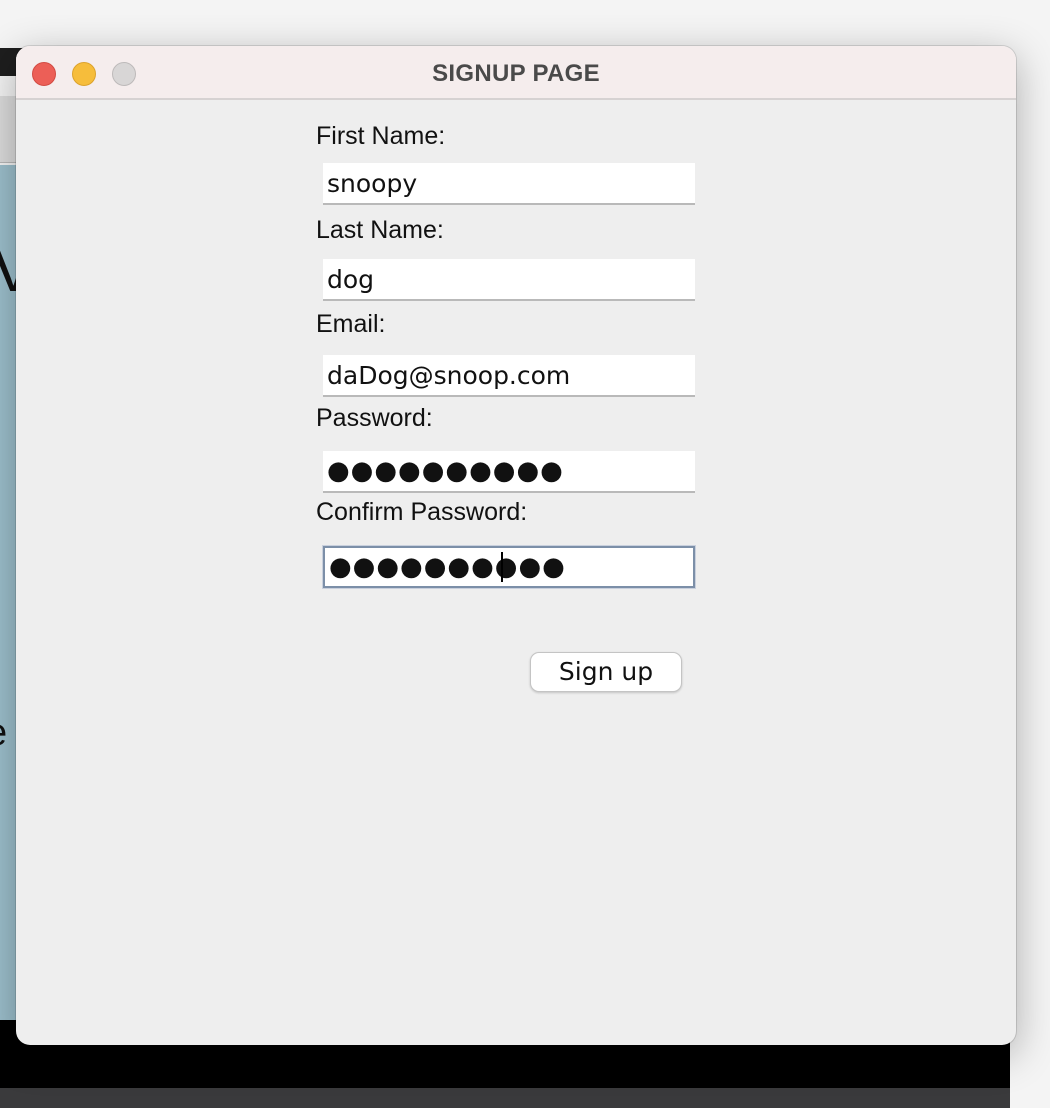 This screenshot has height=1108, width=1050. Describe the element at coordinates (502, 567) in the screenshot. I see `text-caret` at that location.